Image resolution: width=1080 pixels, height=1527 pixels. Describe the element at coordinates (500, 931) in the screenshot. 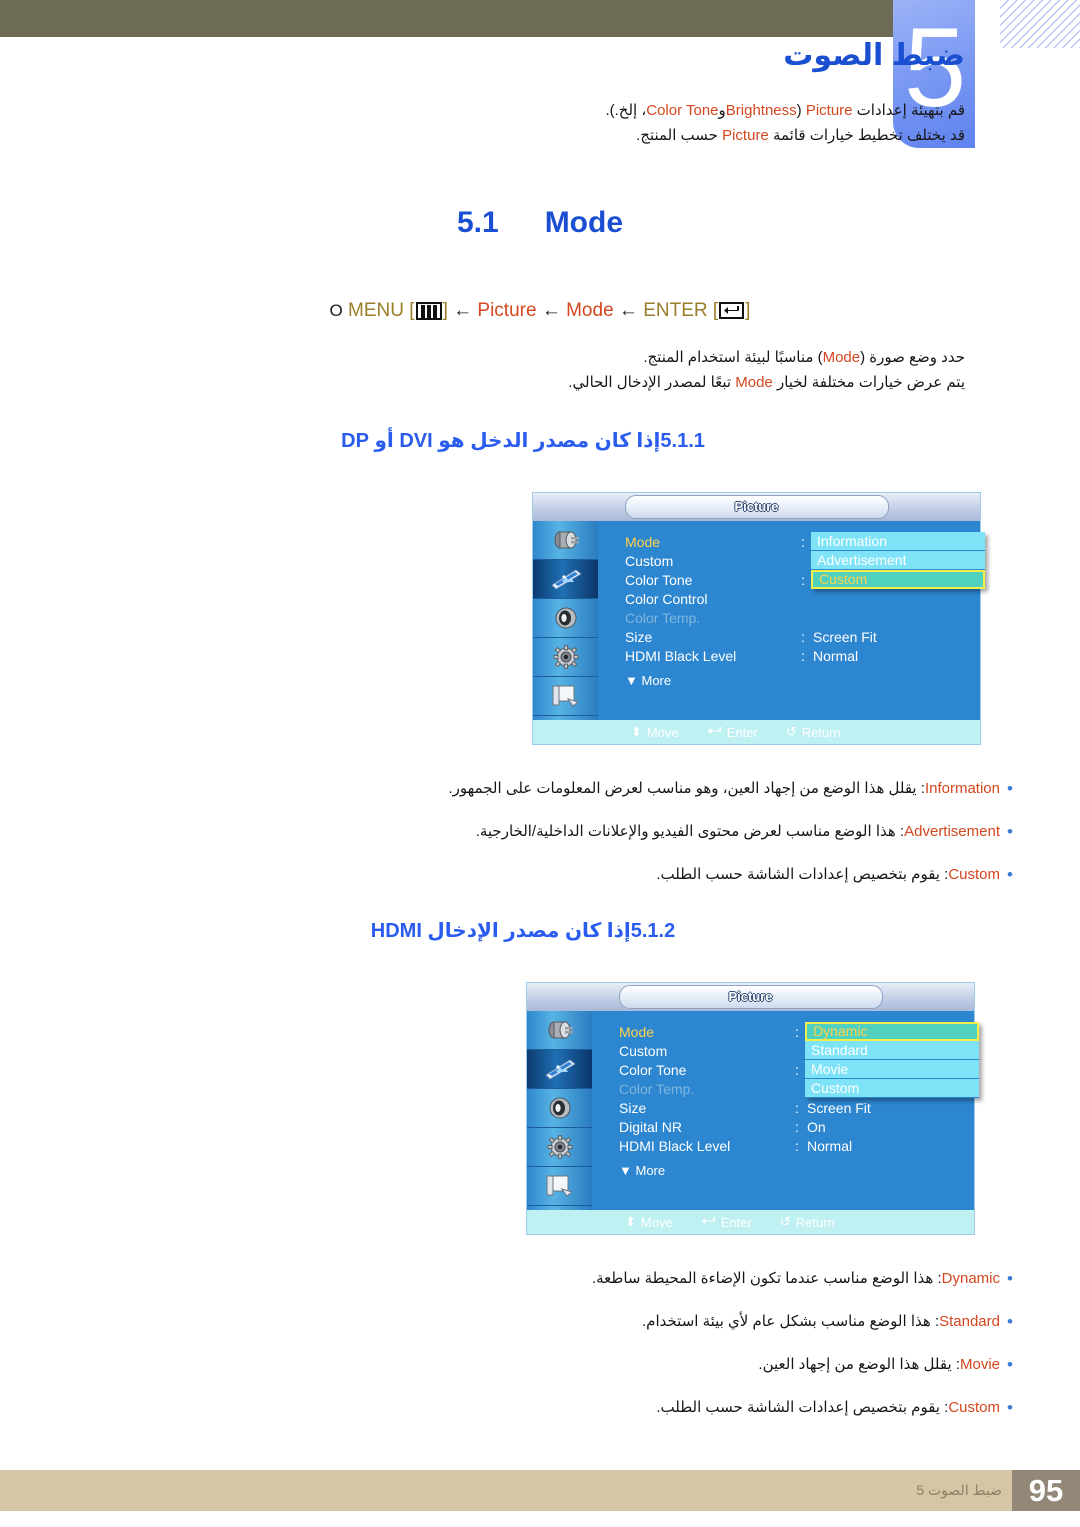

I see `section-title-5-1-2: إذا كان مصدر الإدخال HDMI` at that location.